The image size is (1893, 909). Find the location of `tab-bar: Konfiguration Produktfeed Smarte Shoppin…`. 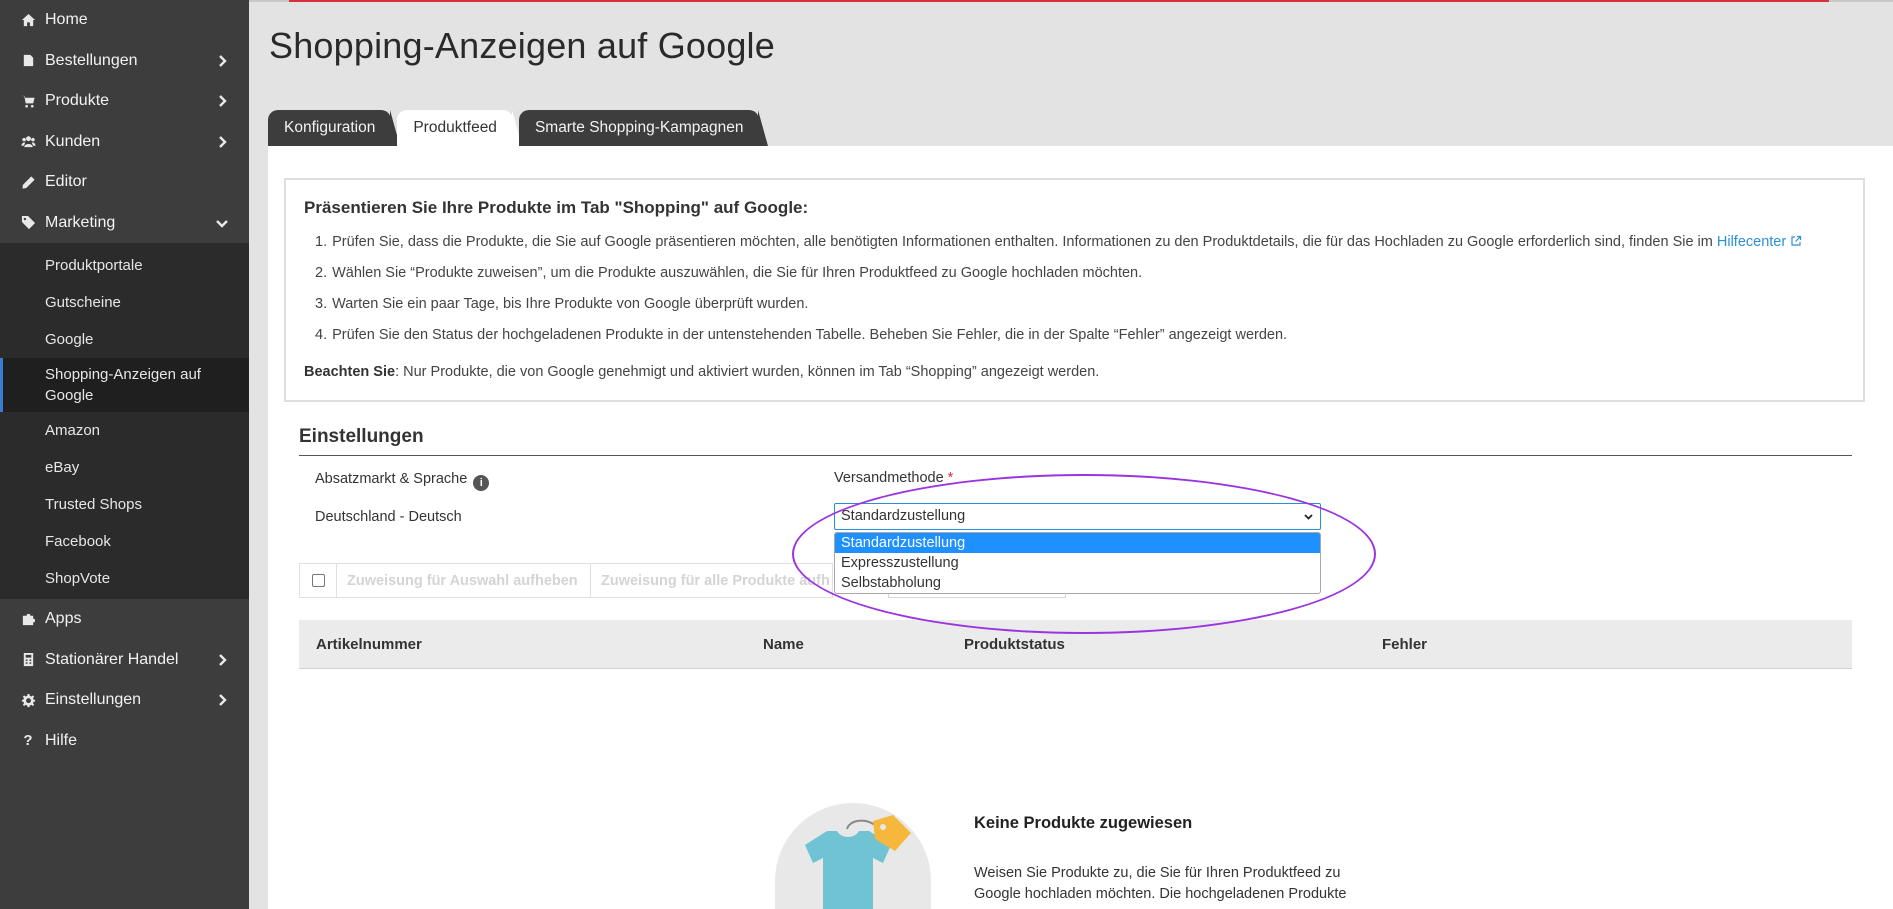

tab-bar: Konfiguration Produktfeed Smarte Shoppin… is located at coordinates (518, 128).